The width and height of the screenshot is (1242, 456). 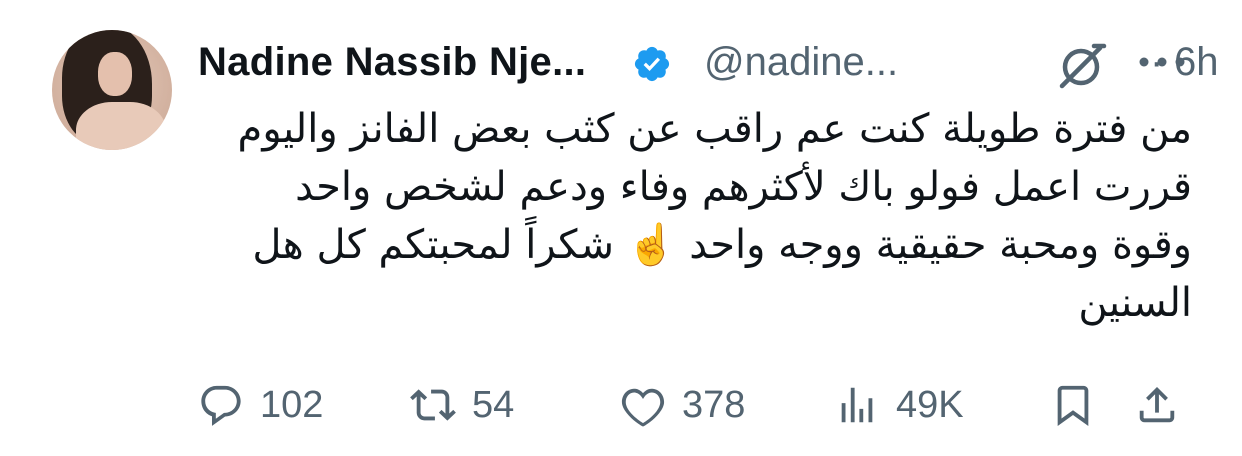 I want to click on grok-icon, so click(x=1083, y=65).